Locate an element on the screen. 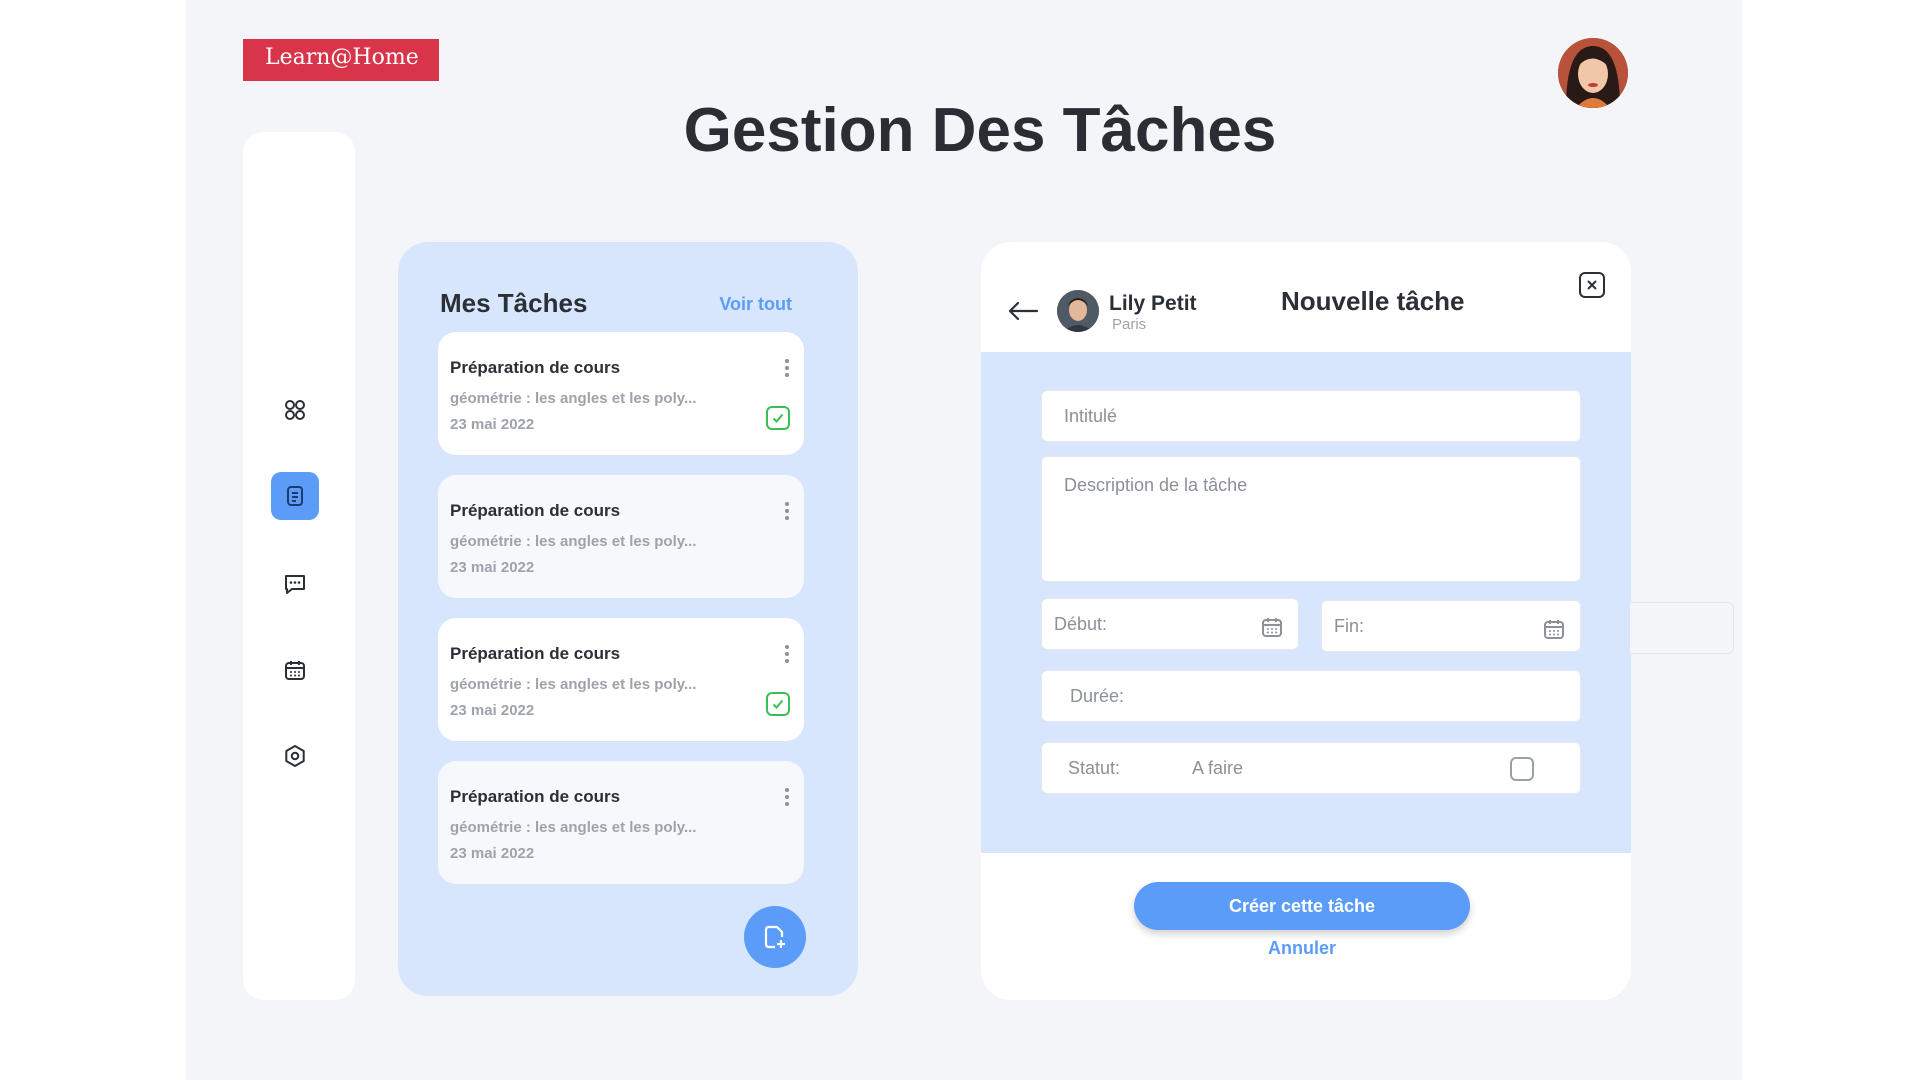 The width and height of the screenshot is (1920, 1080). status-field: Statut: A faire is located at coordinates (1311, 768).